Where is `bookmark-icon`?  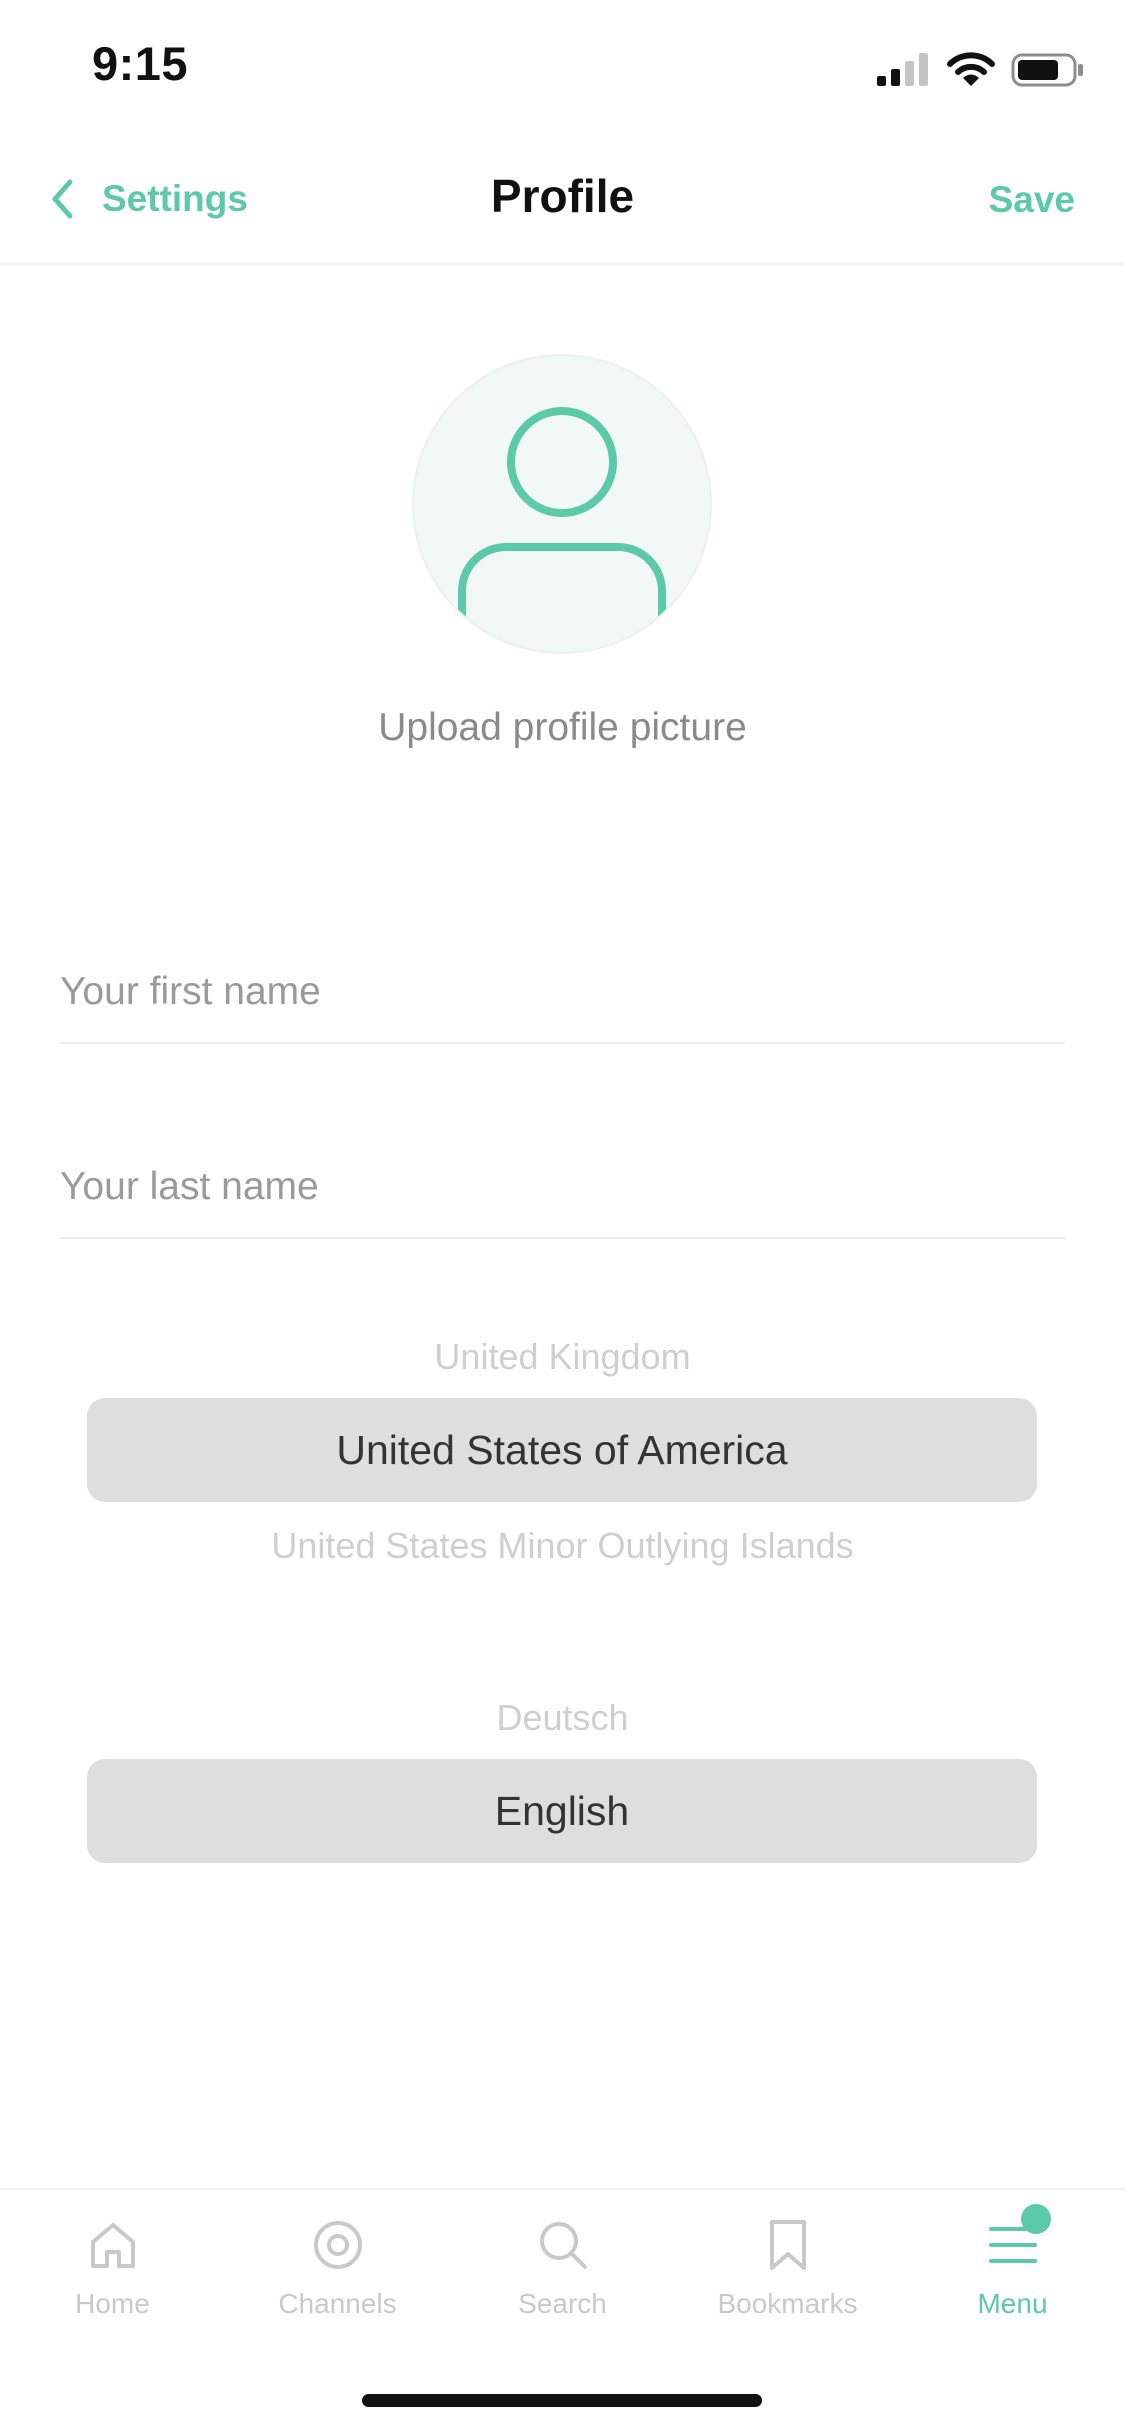 bookmark-icon is located at coordinates (787, 2245).